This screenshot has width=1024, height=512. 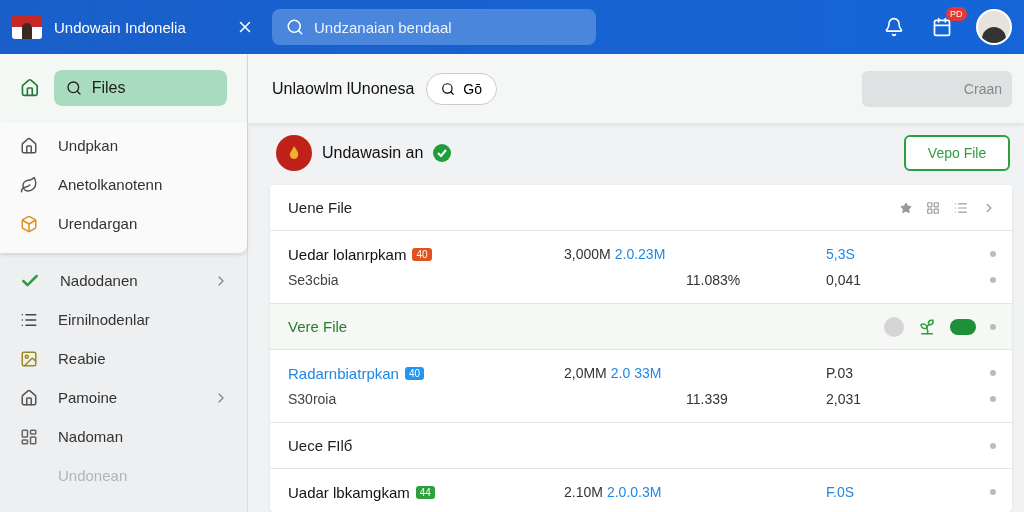 I want to click on size-text: 2.10M, so click(x=583, y=492).